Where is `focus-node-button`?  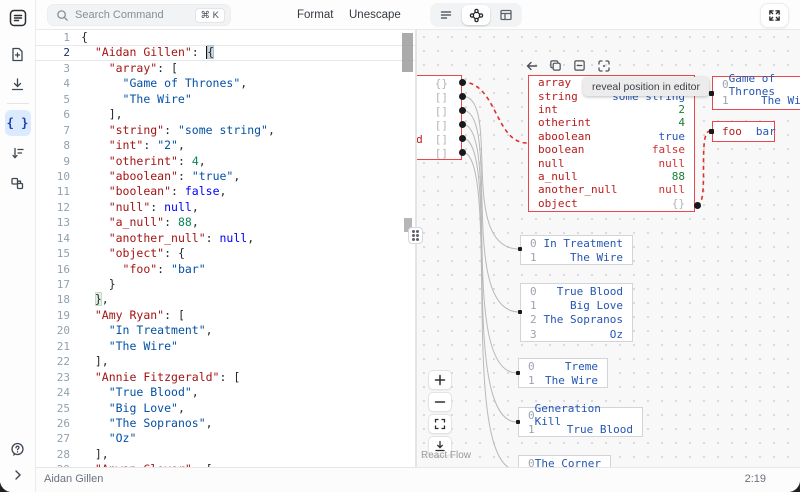
focus-node-button is located at coordinates (603, 65).